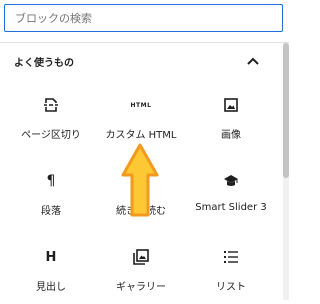 The height and width of the screenshot is (304, 320). Describe the element at coordinates (253, 61) in the screenshot. I see `chevron-up-icon` at that location.